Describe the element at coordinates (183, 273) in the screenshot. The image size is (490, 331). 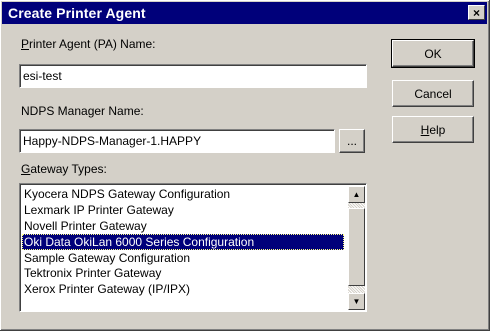
I see `gateway-list-item: Tektronix Printer Gateway` at that location.